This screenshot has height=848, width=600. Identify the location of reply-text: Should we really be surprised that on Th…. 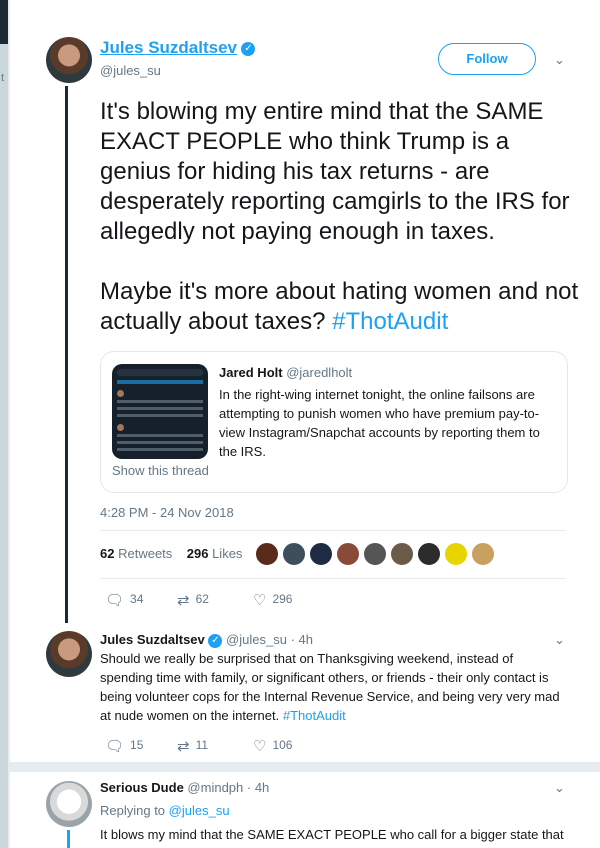
(332, 687).